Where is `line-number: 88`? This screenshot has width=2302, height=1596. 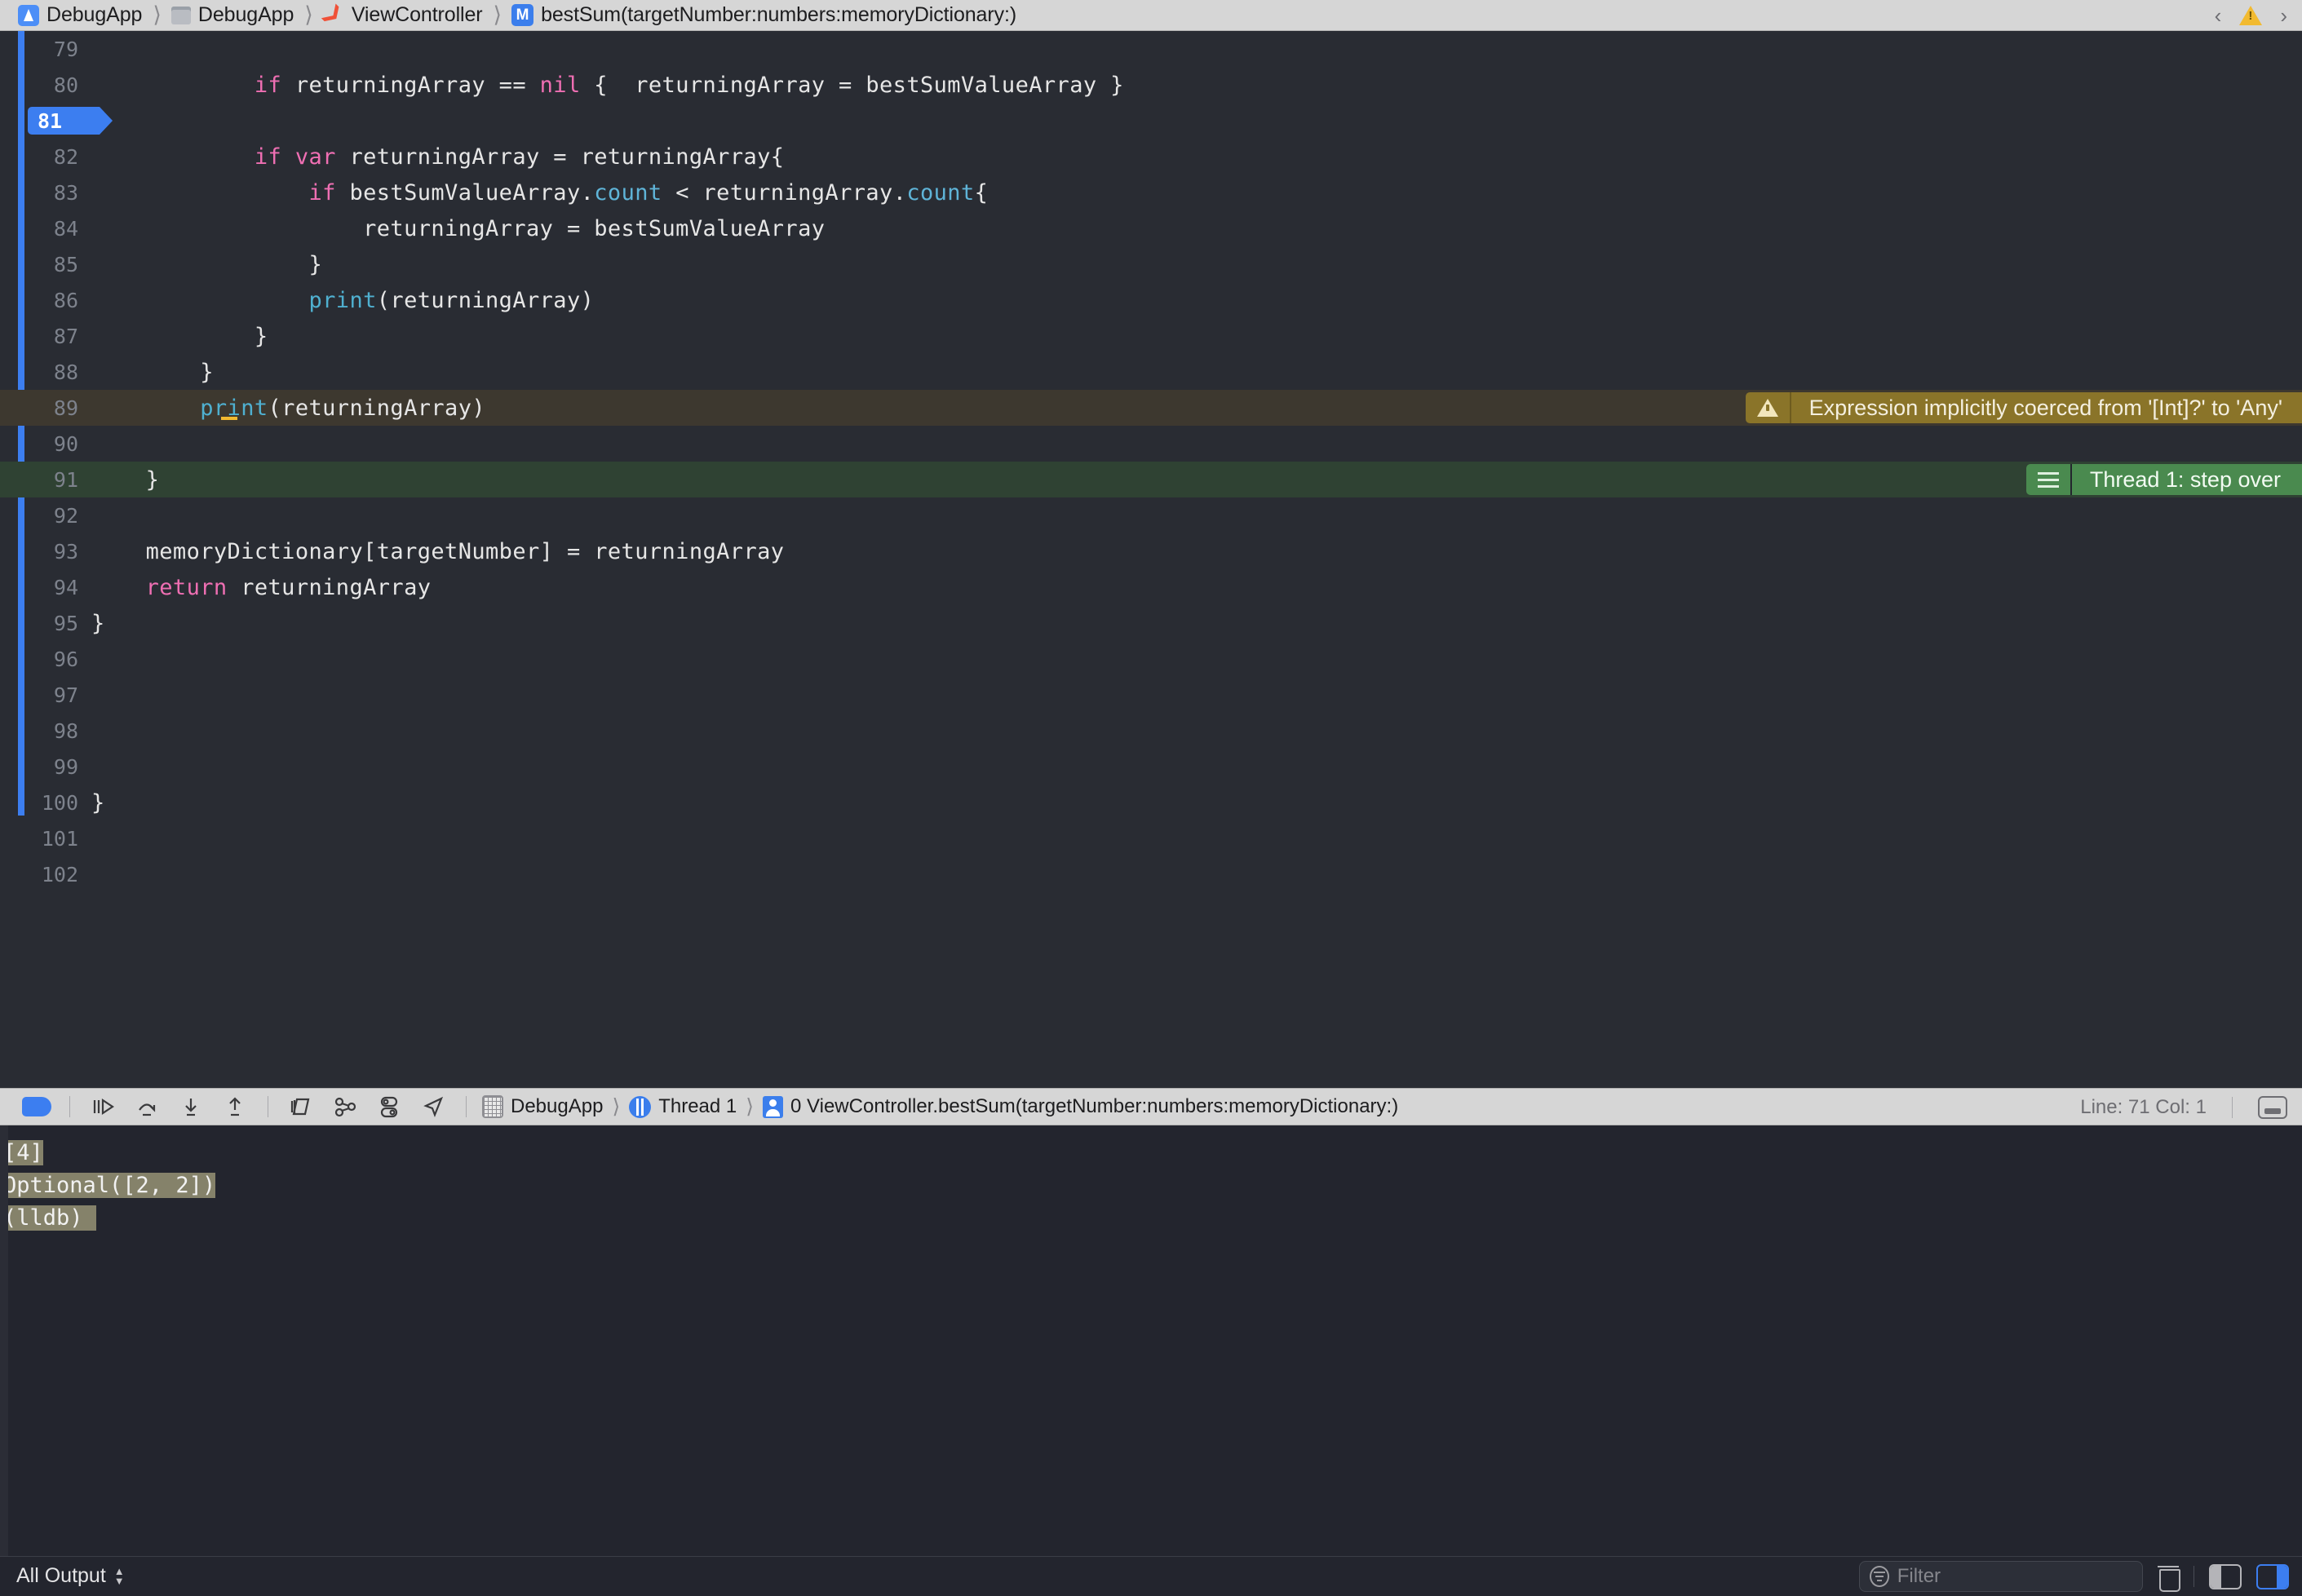 line-number: 88 is located at coordinates (45, 372).